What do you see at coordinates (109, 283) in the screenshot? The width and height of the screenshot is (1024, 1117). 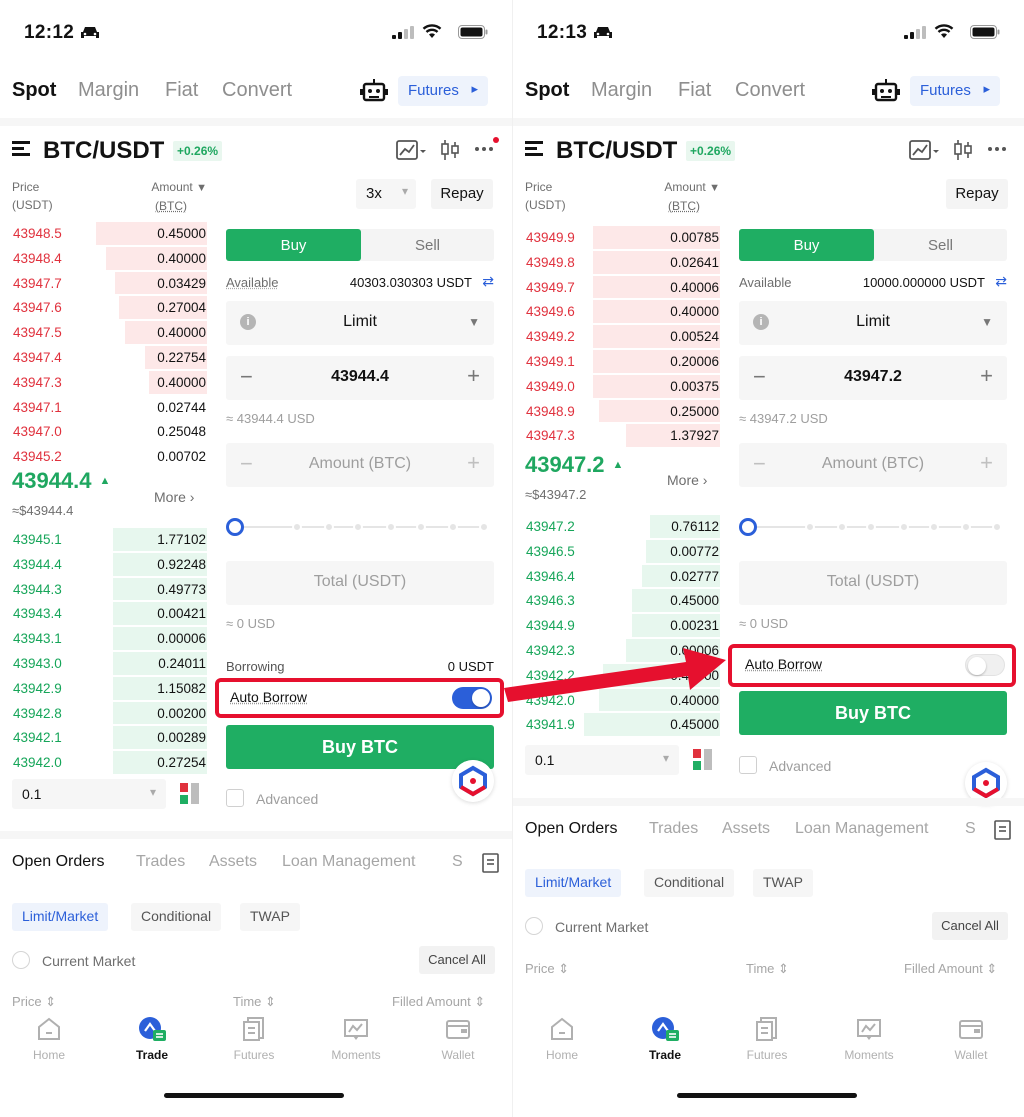 I see `ask-row: 43947.7 0.03429` at bounding box center [109, 283].